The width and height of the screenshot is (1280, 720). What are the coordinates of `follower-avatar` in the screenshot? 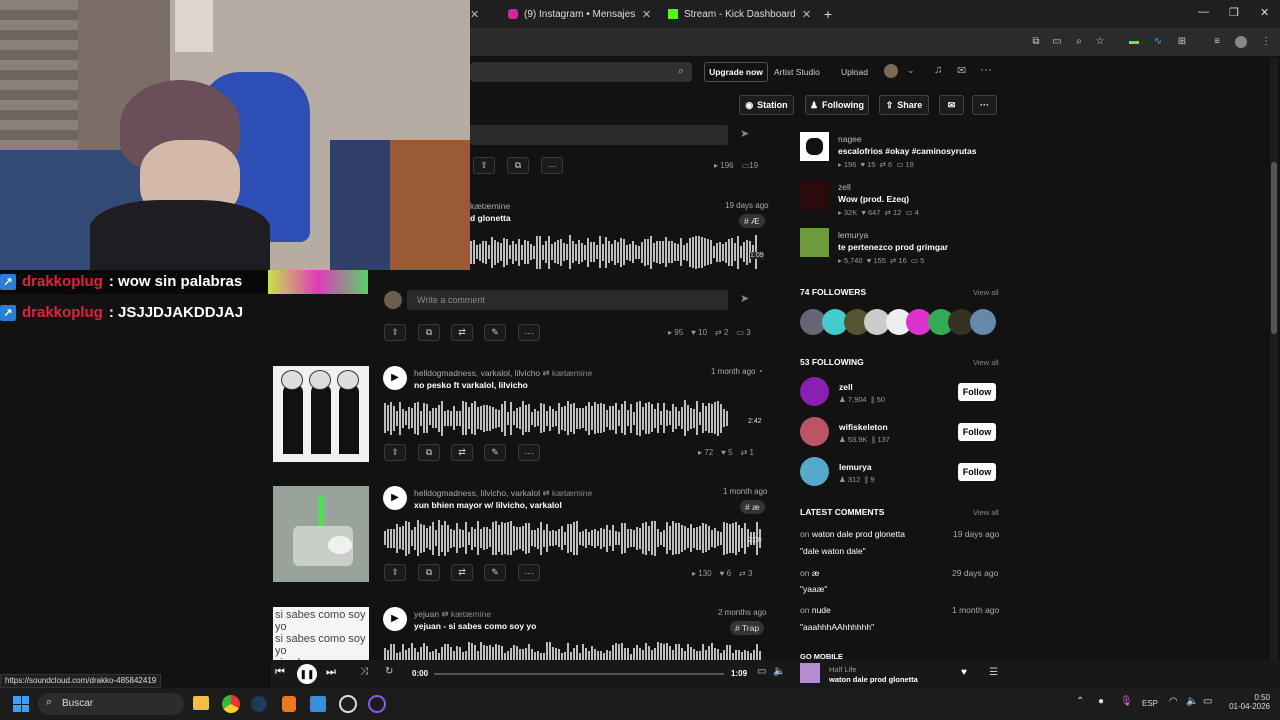 It's located at (983, 322).